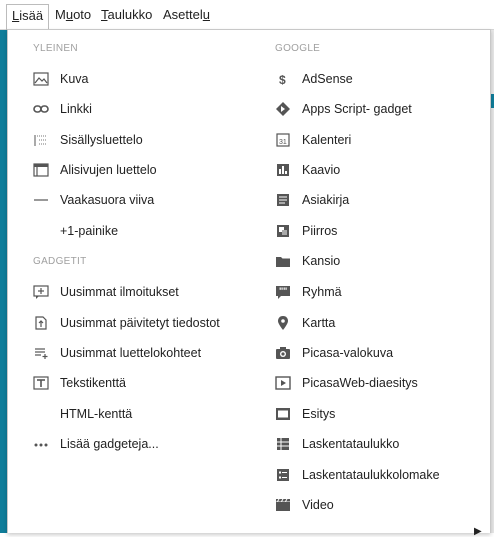 The height and width of the screenshot is (537, 494). Describe the element at coordinates (348, 353) in the screenshot. I see `menu-item-label: Picasa-valokuva` at that location.